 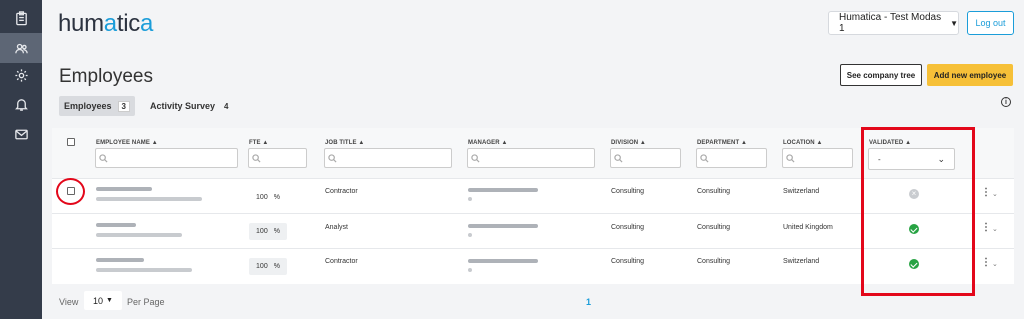 I want to click on header-location: LOCATION ▲, so click(x=803, y=143).